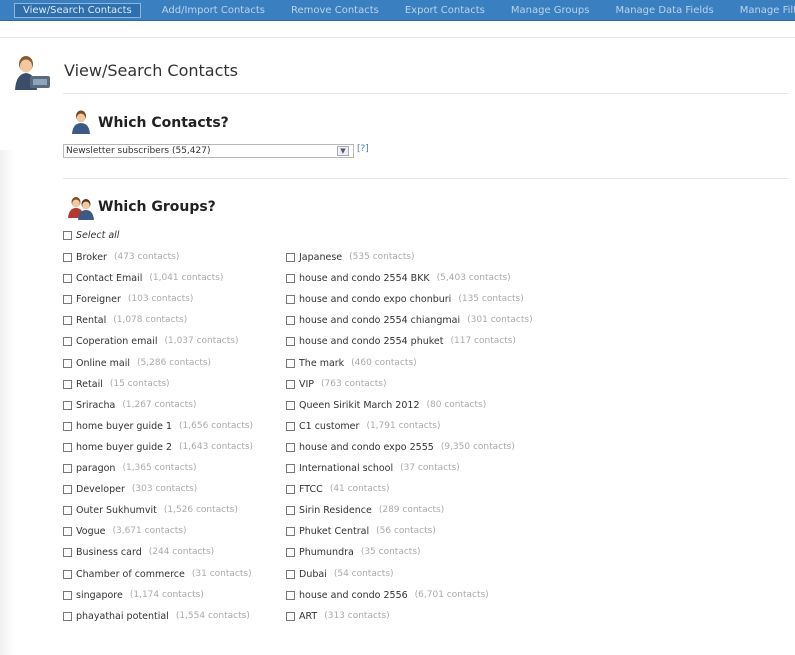 The height and width of the screenshot is (655, 795). What do you see at coordinates (116, 510) in the screenshot?
I see `group-name: Outer Sukhumvit` at bounding box center [116, 510].